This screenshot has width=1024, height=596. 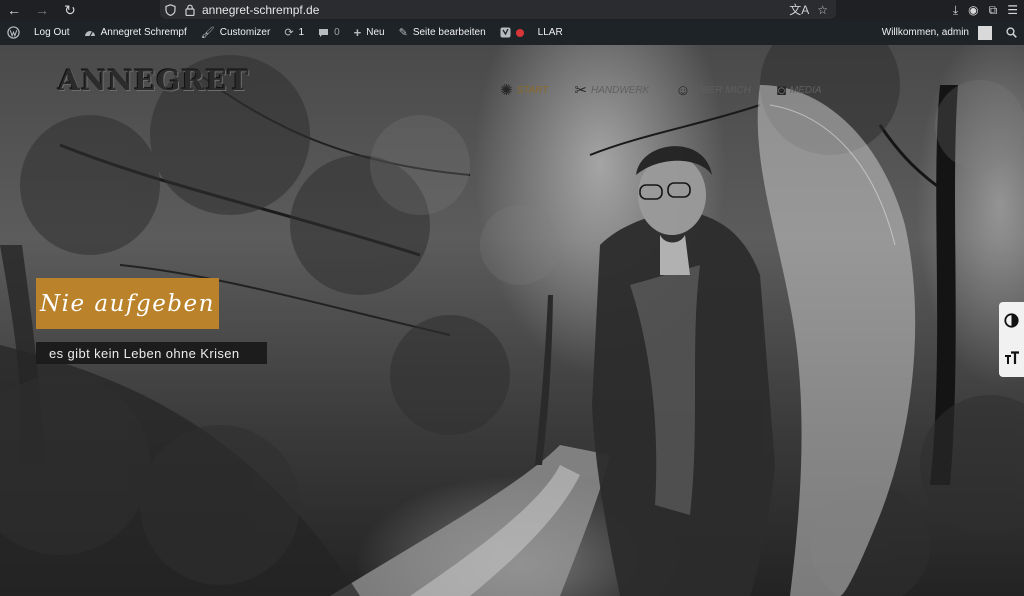 I want to click on llar-link: LLAR, so click(x=550, y=32).